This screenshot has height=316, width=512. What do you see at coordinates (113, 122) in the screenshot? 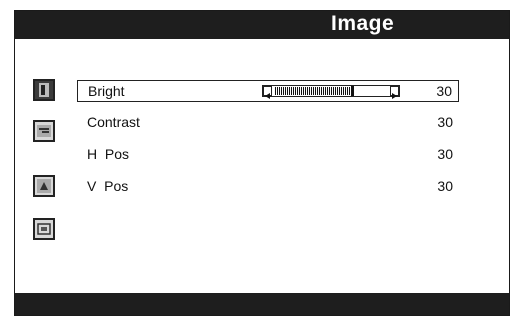
I see `contrast-label: Contrast` at bounding box center [113, 122].